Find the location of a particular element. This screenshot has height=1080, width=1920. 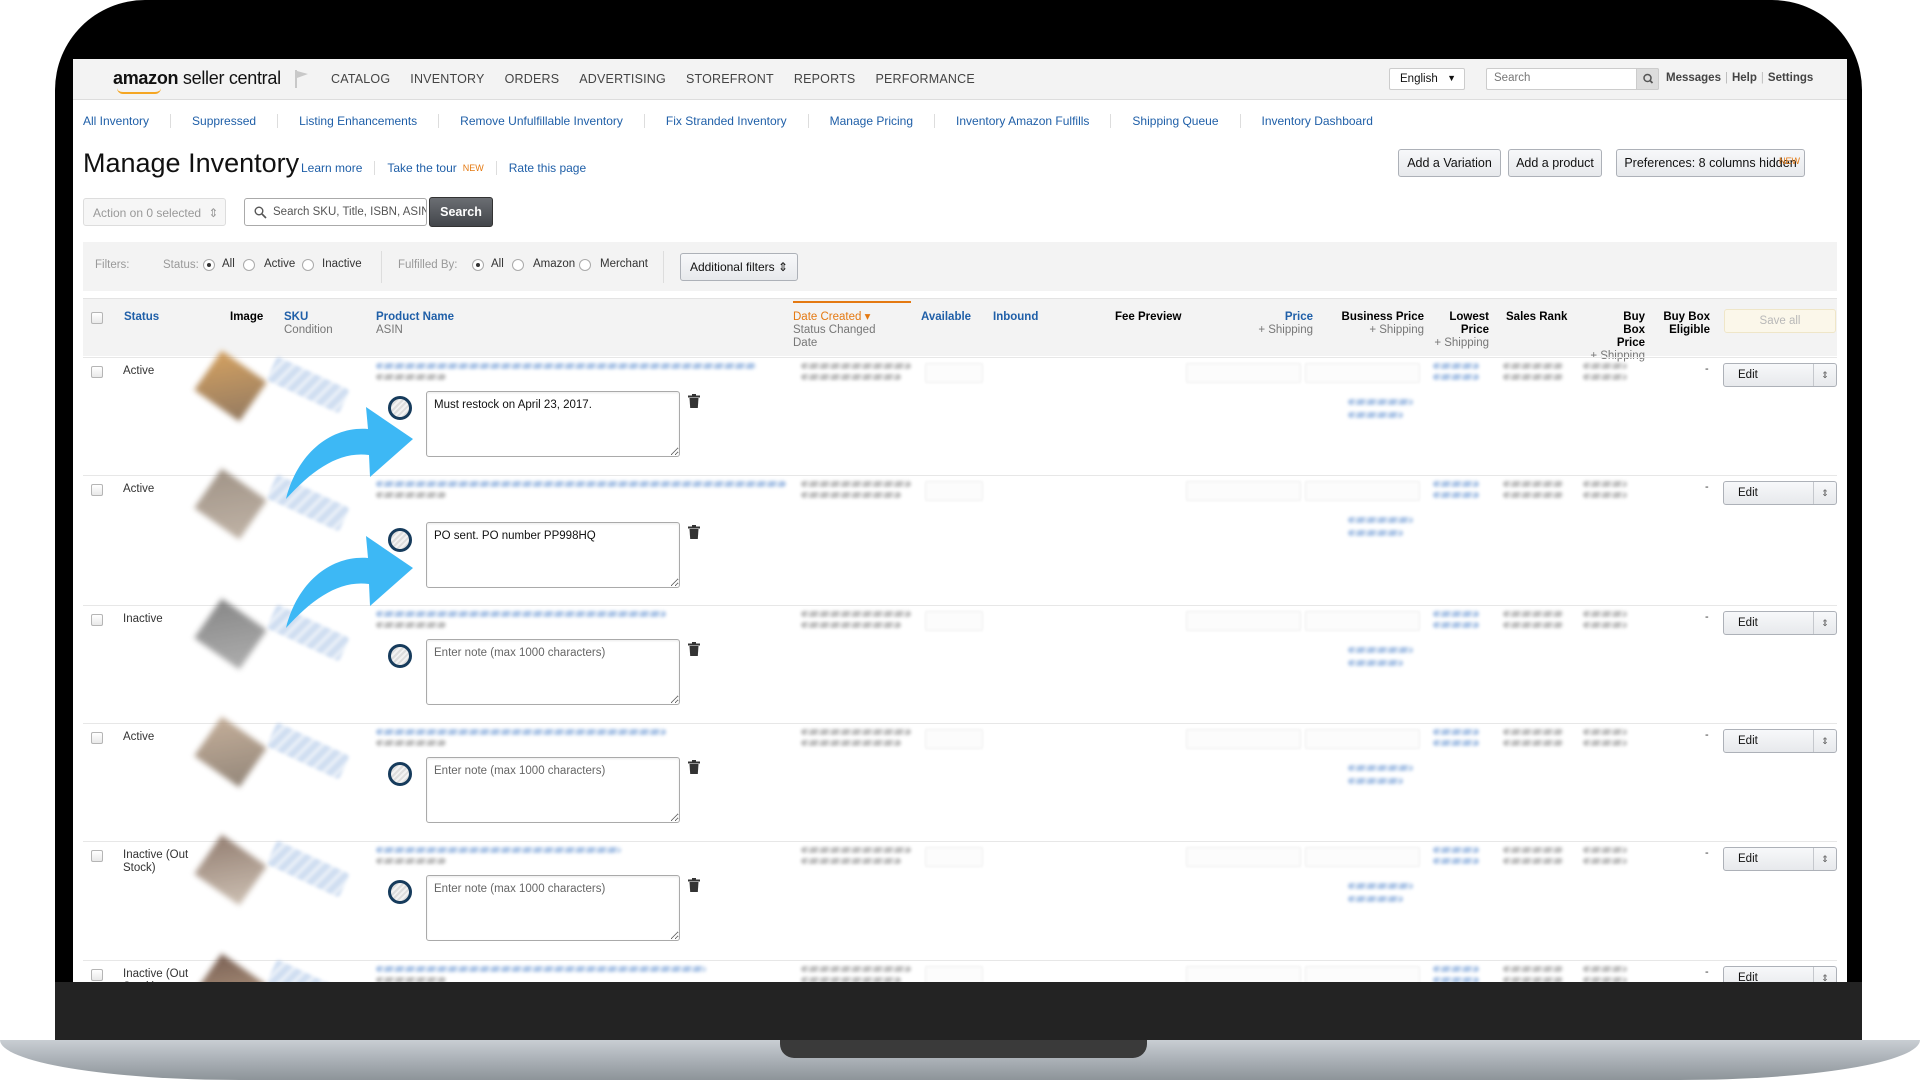

menu-catalog: CATALOG is located at coordinates (360, 79).